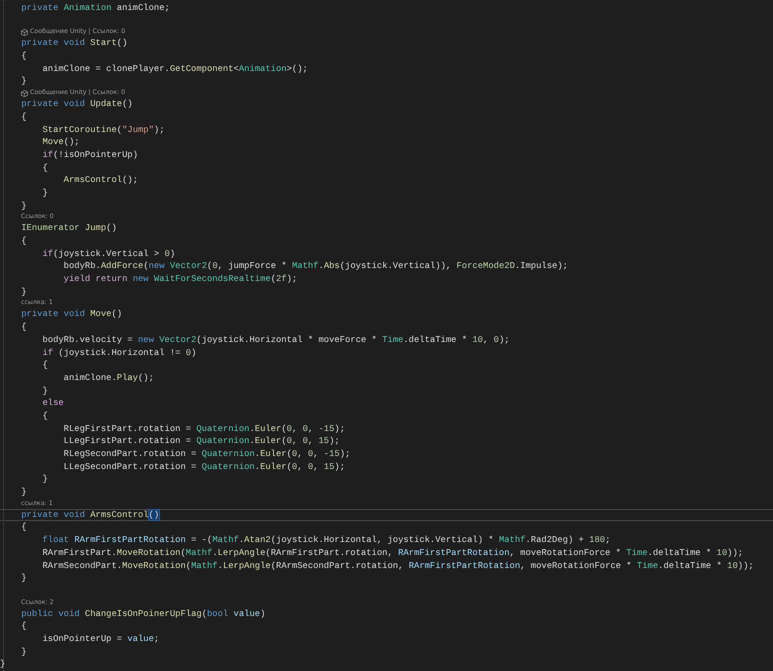 The image size is (773, 671). Describe the element at coordinates (74, 43) in the screenshot. I see `code-line: private void Start()` at that location.